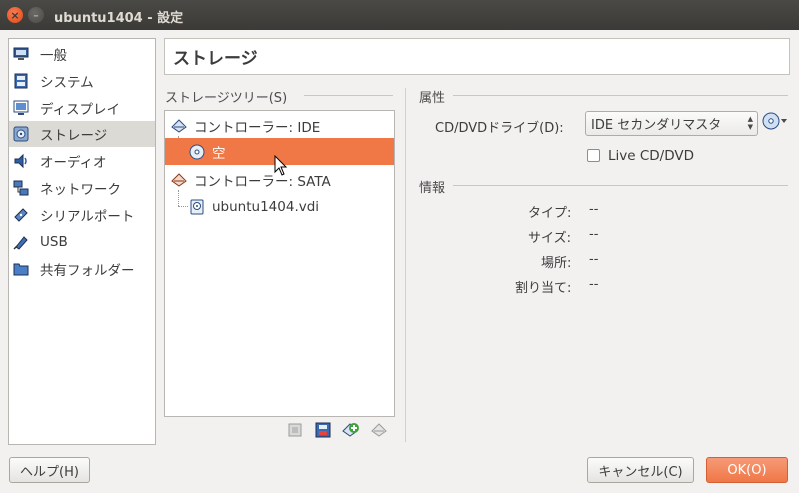 The image size is (799, 493). I want to click on system-chip-icon, so click(21, 81).